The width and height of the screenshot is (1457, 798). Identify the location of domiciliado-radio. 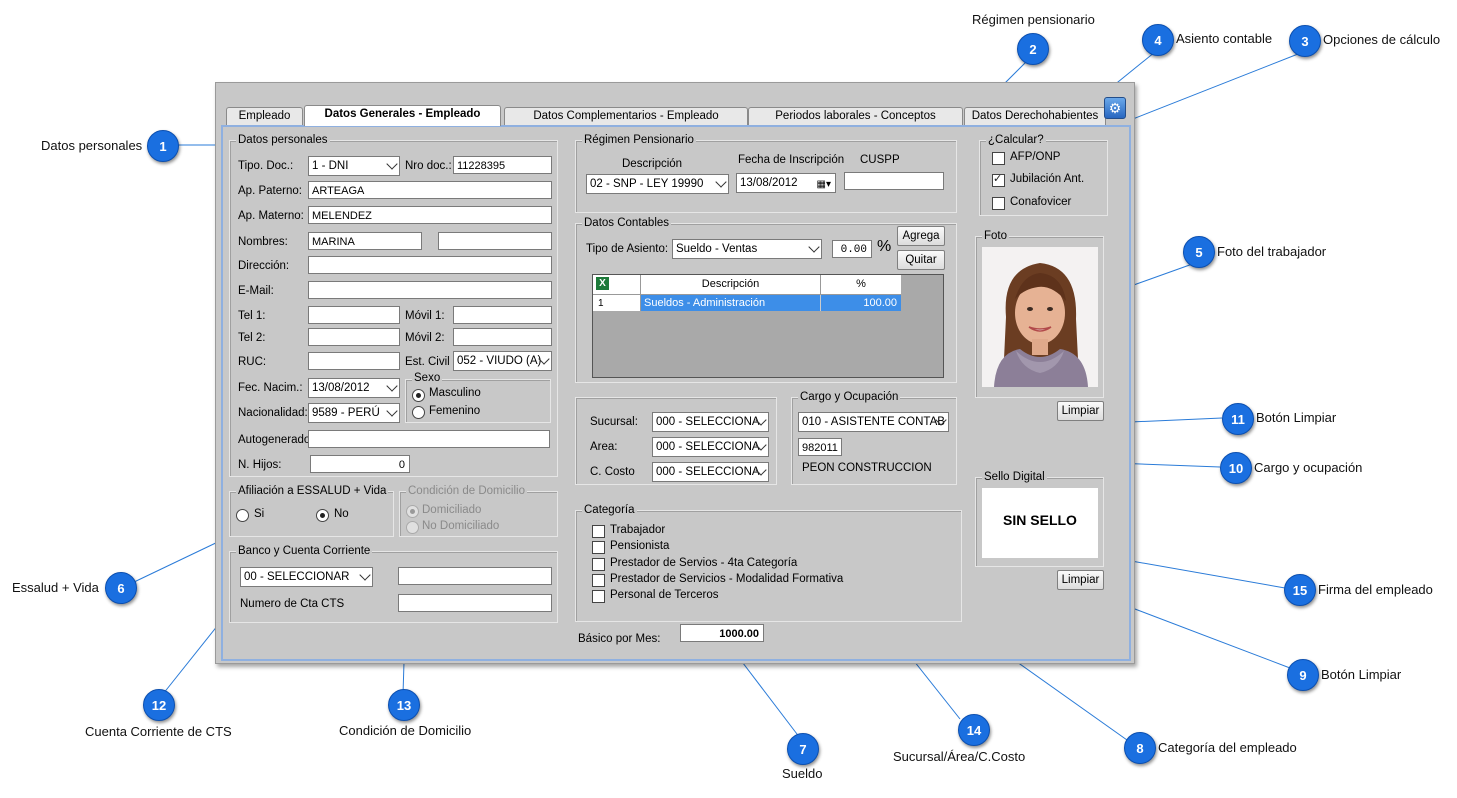
(412, 511).